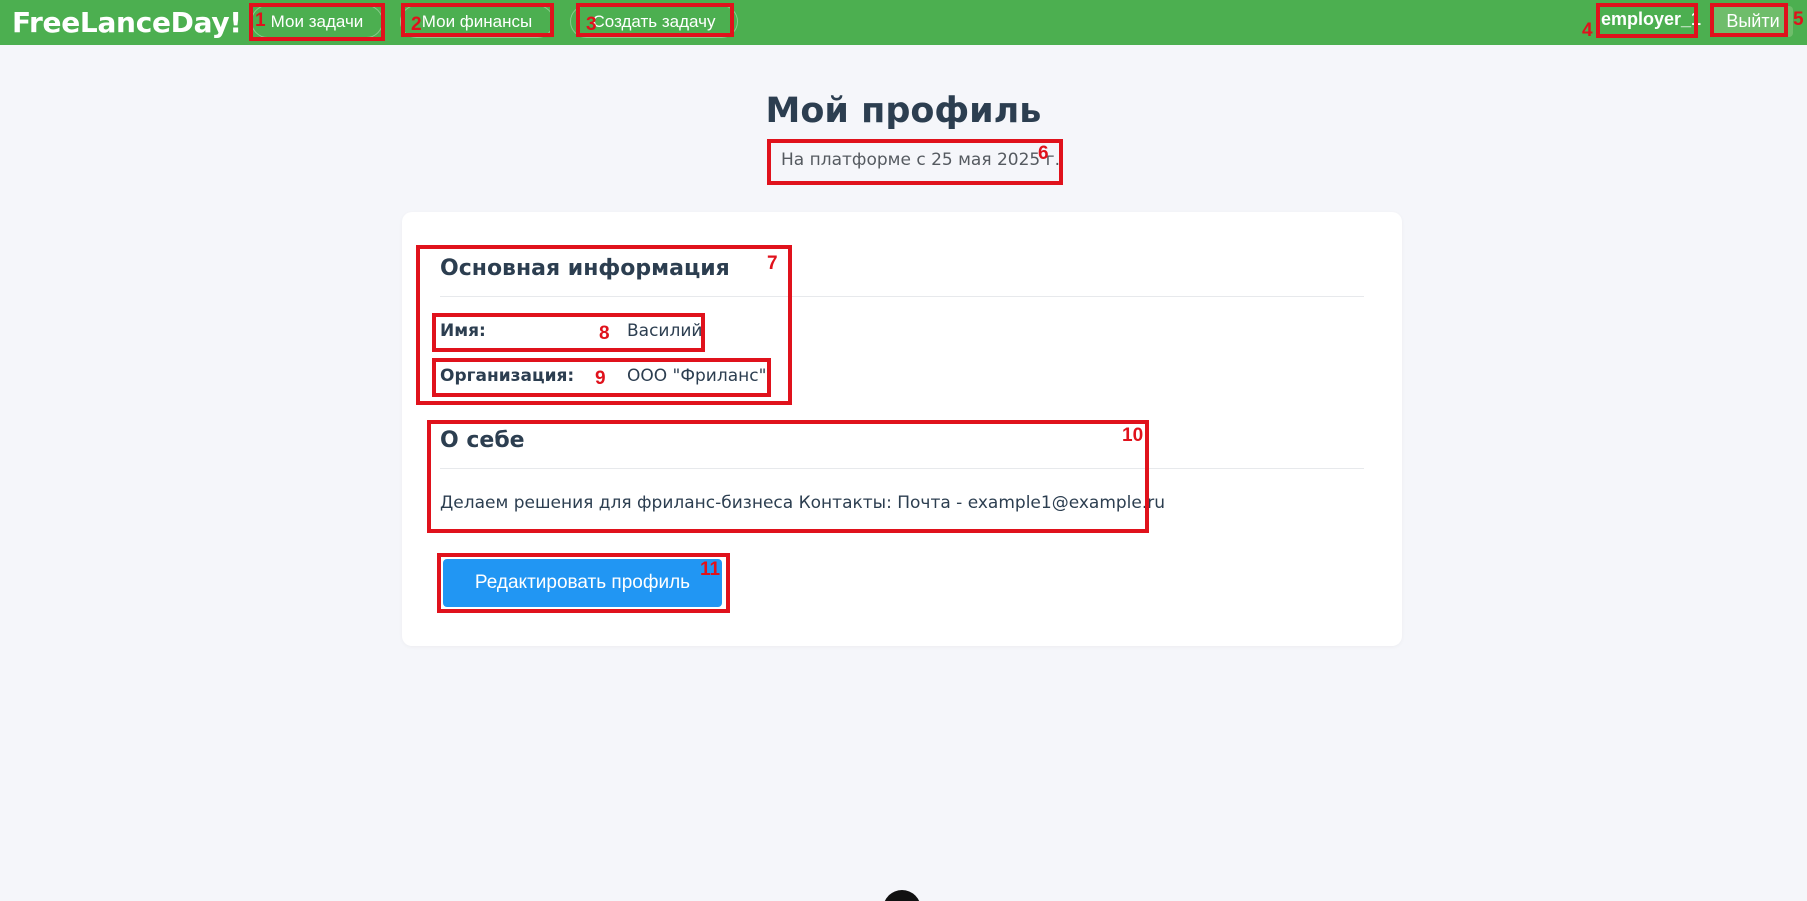  I want to click on annotation-number-2: 2, so click(416, 24).